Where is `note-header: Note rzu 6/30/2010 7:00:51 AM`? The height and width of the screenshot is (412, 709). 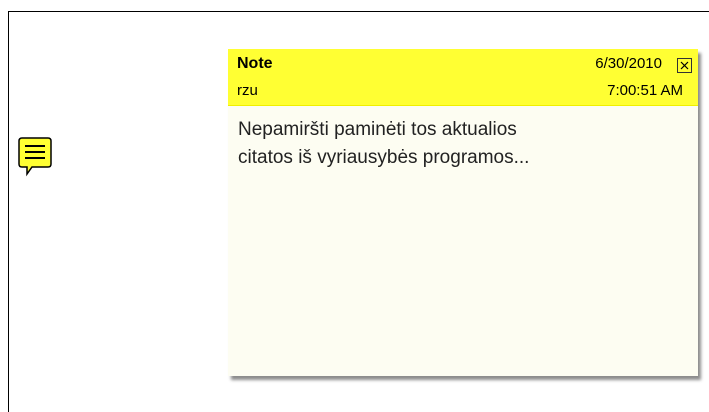 note-header: Note rzu 6/30/2010 7:00:51 AM is located at coordinates (463, 77).